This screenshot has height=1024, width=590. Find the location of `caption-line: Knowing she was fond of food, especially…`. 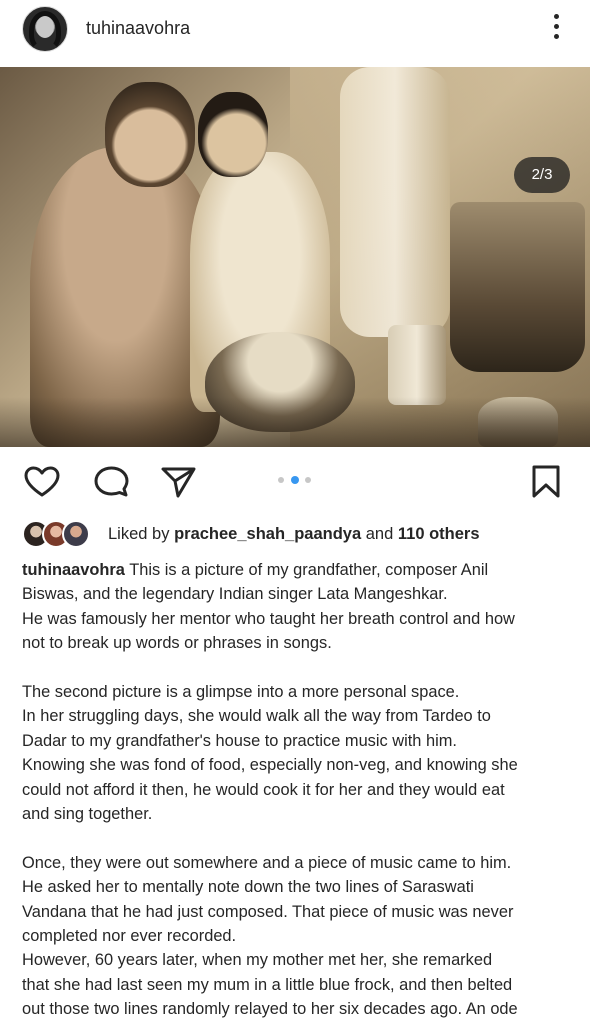

caption-line: Knowing she was fond of food, especially… is located at coordinates (270, 765).